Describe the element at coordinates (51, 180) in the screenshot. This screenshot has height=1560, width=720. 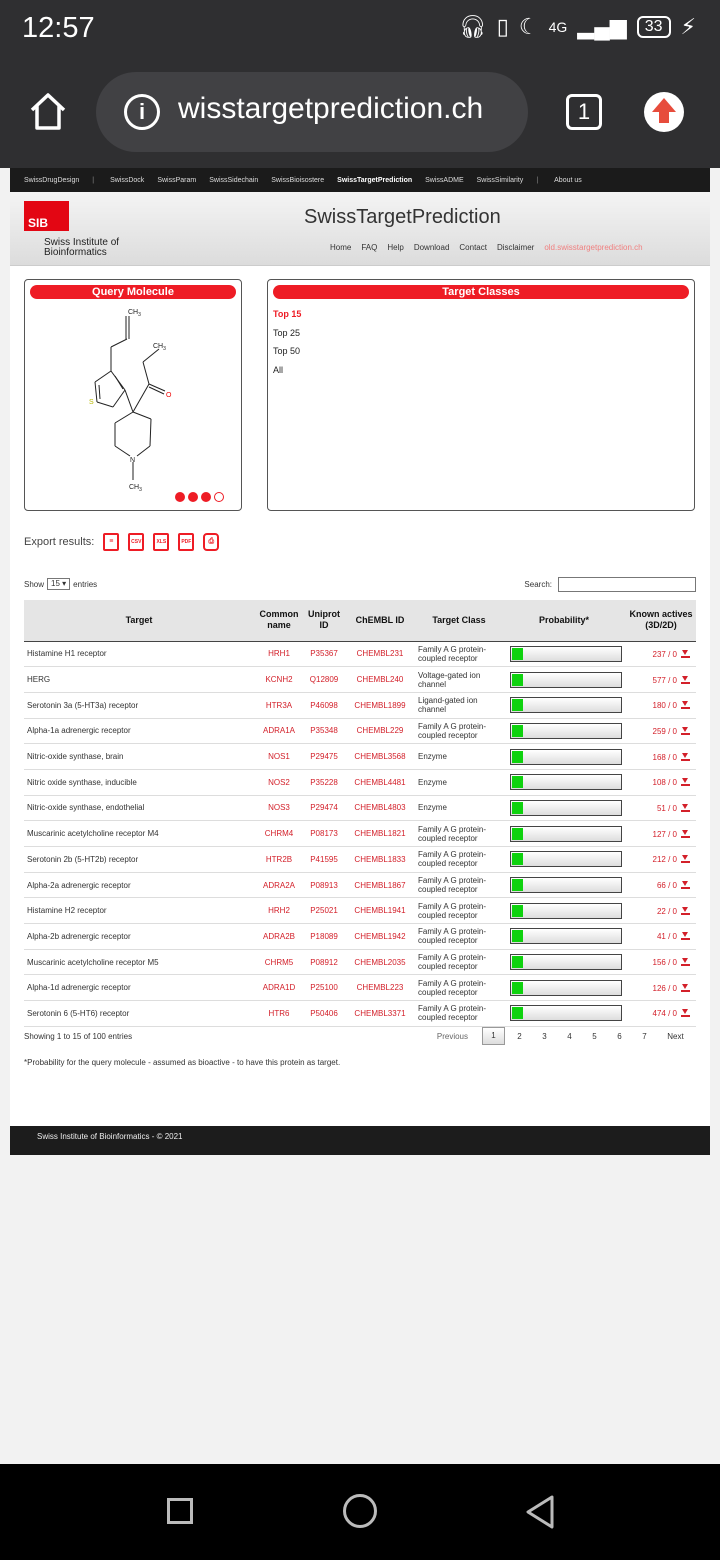
I see `nav-swissdrugdesign: SwissDrugDesign` at that location.